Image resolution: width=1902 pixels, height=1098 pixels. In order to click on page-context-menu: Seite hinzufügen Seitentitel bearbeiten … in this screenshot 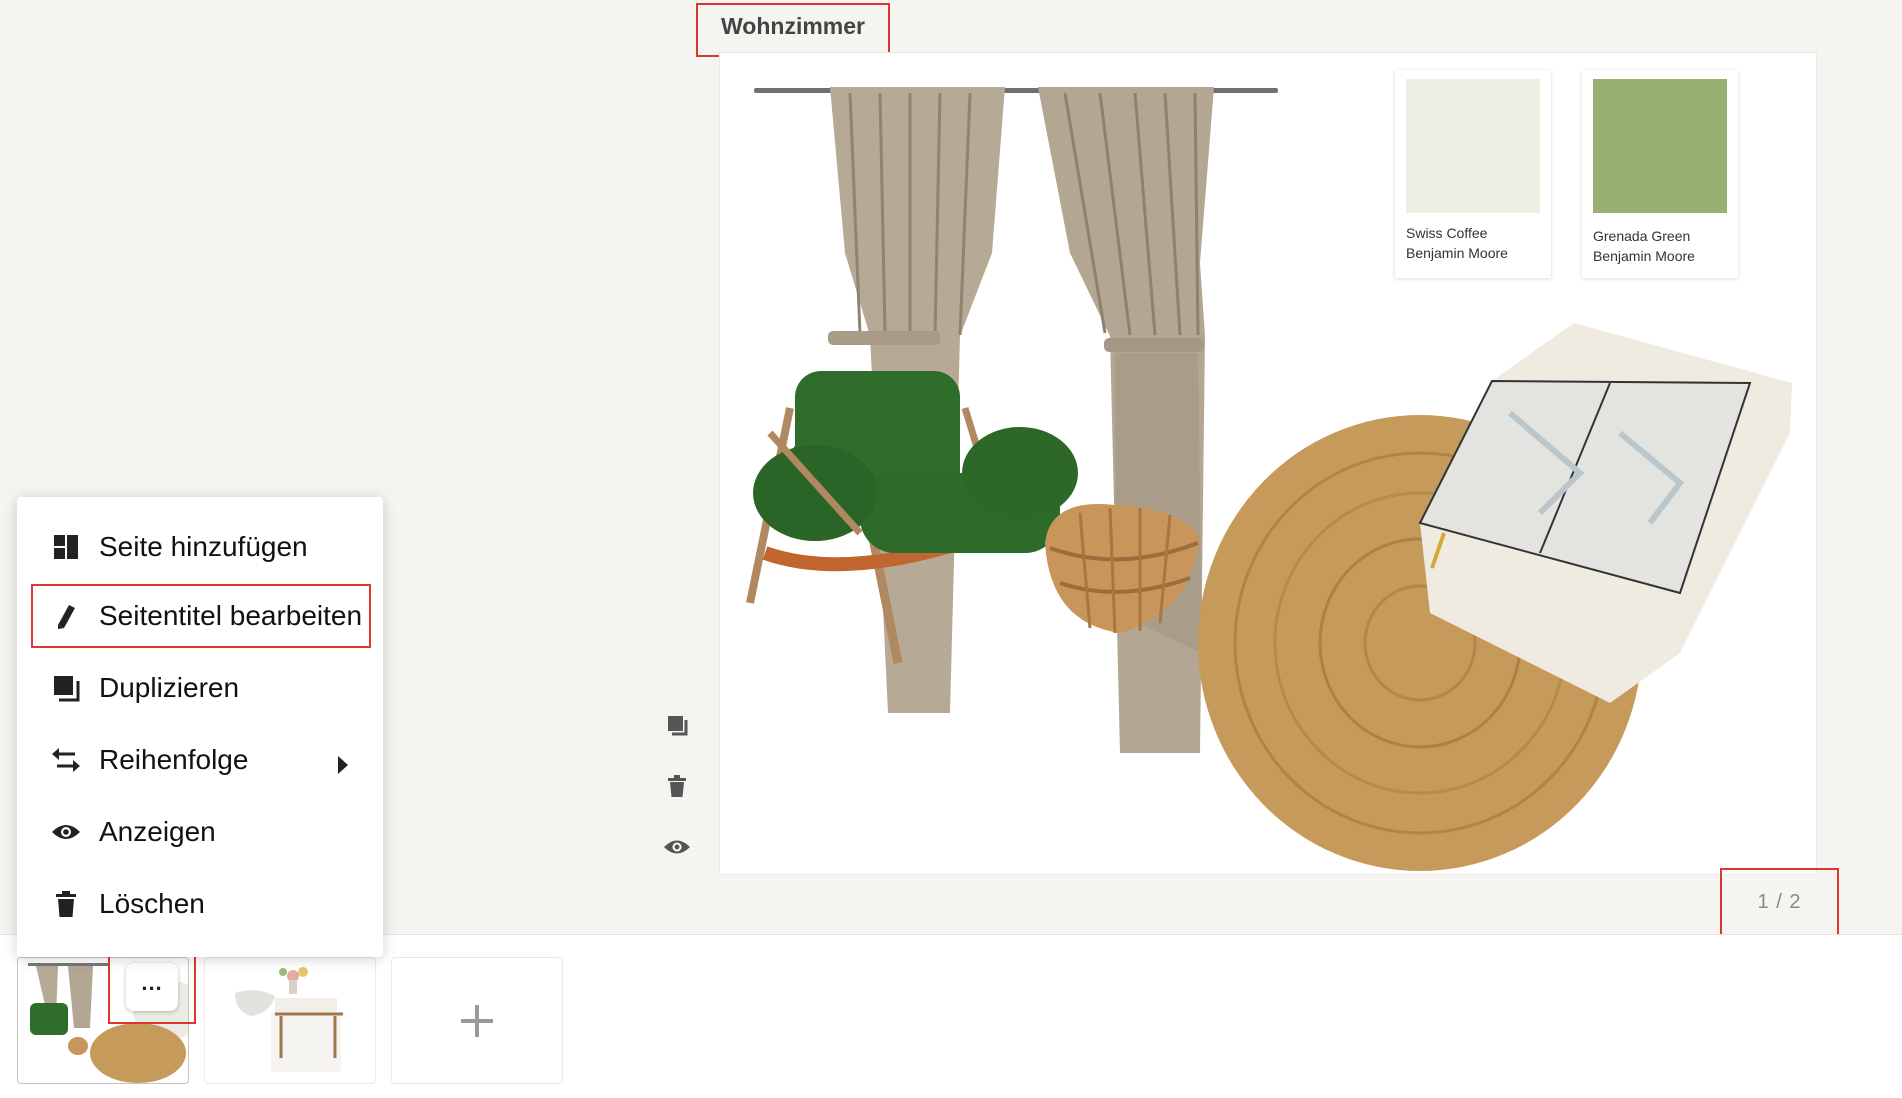, I will do `click(200, 727)`.